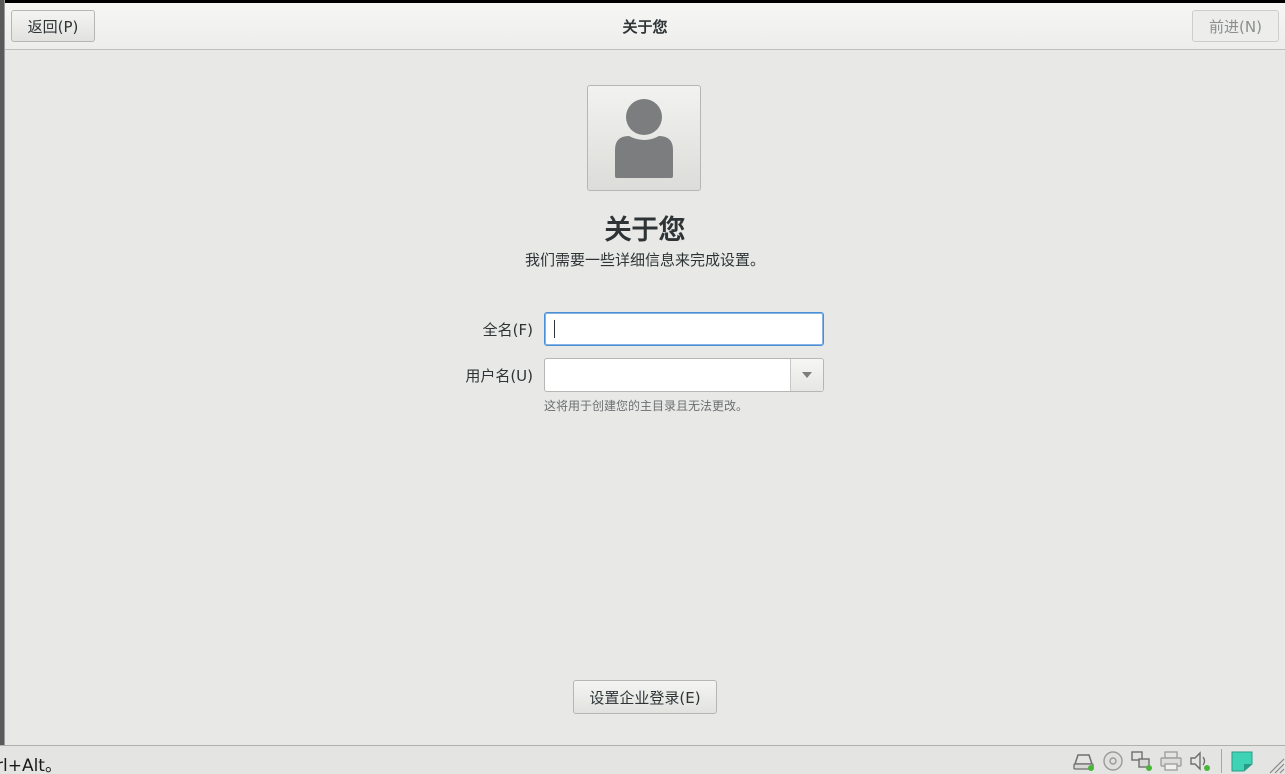 Image resolution: width=1285 pixels, height=774 pixels. What do you see at coordinates (1113, 761) in the screenshot?
I see `optical-disc-icon` at bounding box center [1113, 761].